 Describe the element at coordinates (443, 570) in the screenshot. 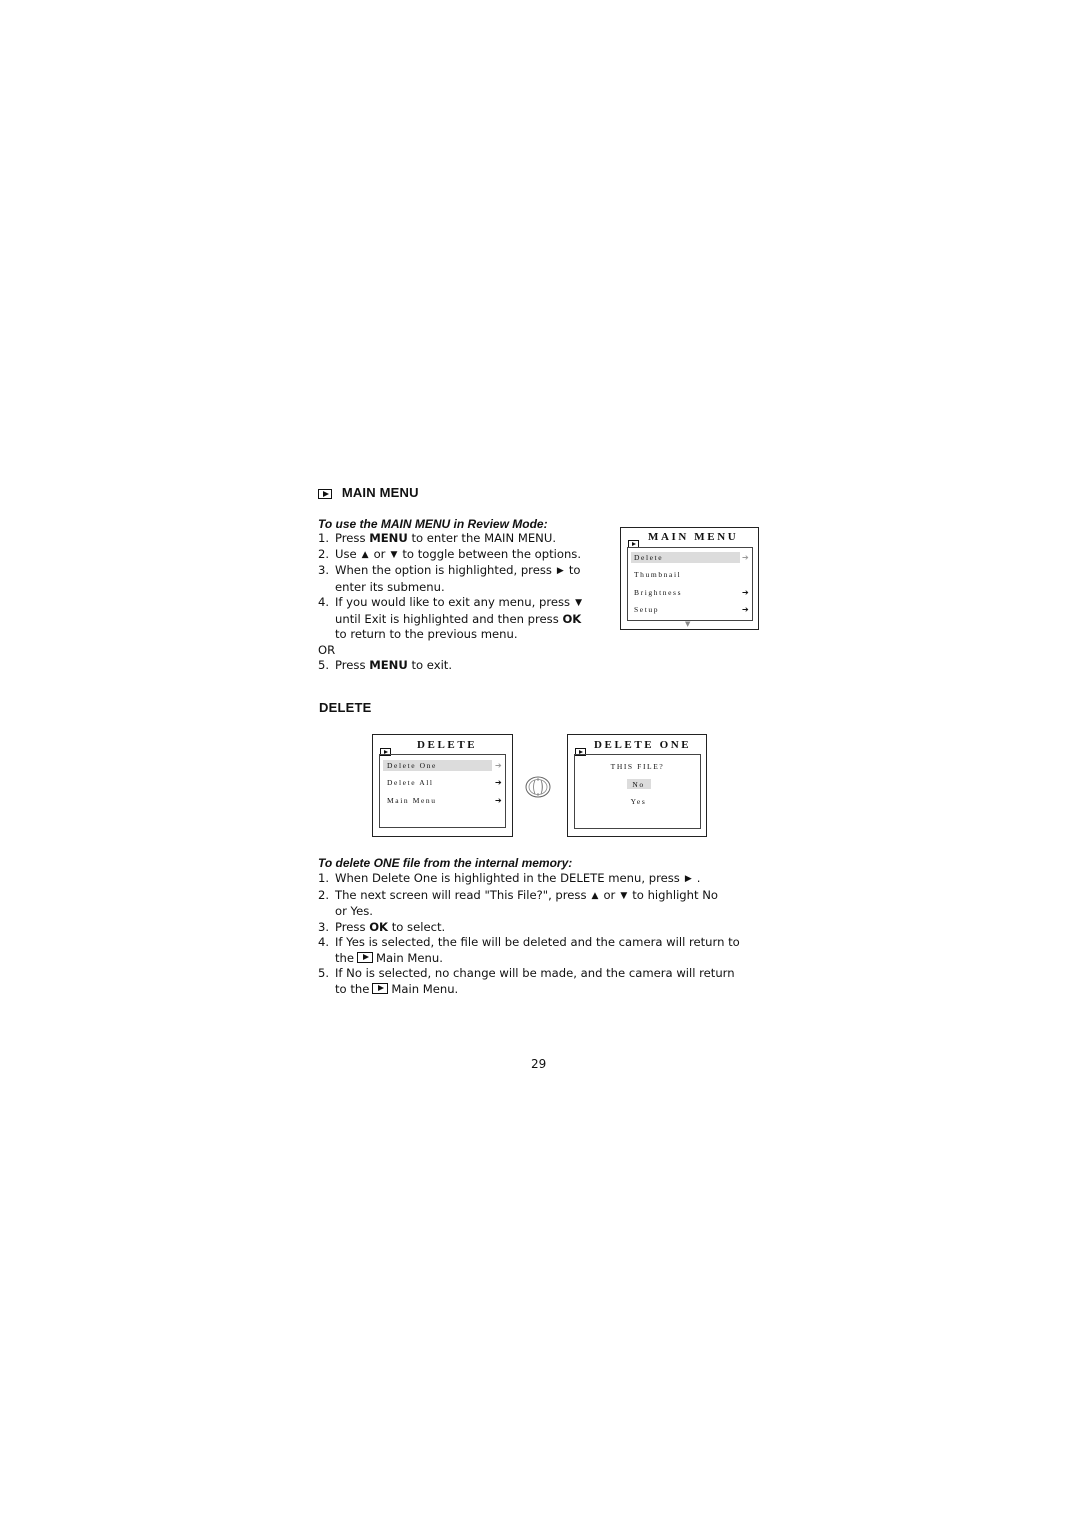

I see `step-text: When the option is highlighted, press` at that location.